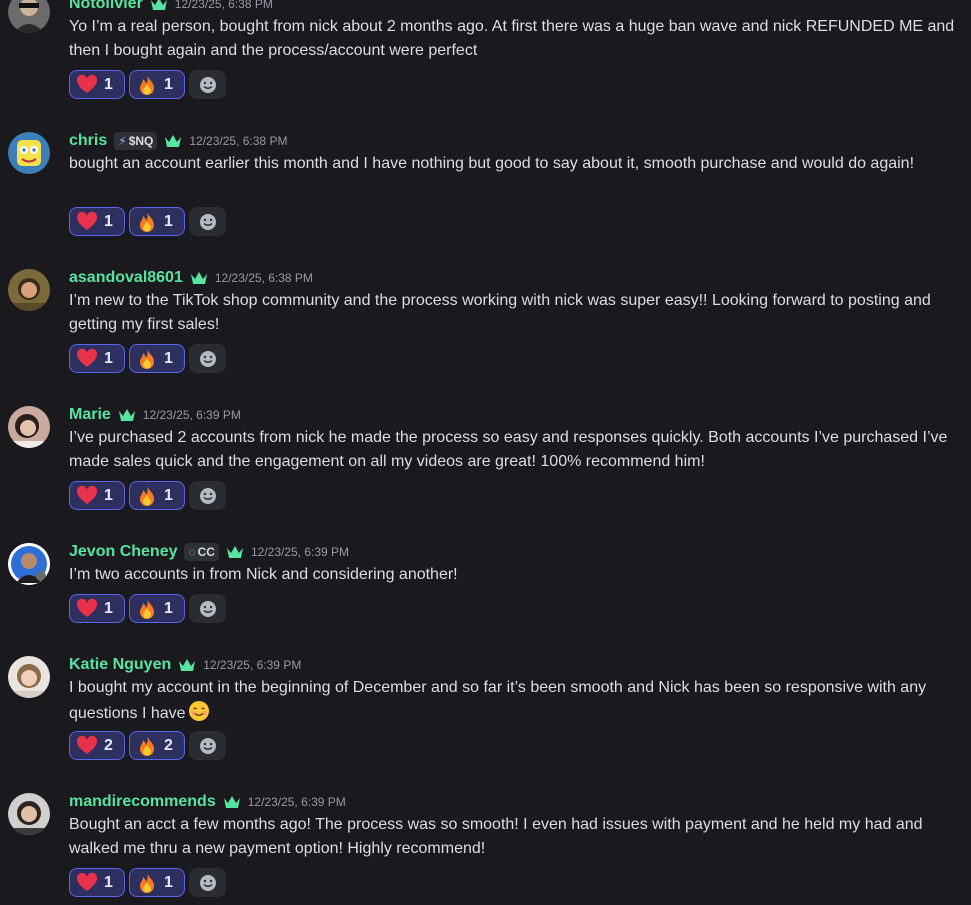 Image resolution: width=971 pixels, height=905 pixels. I want to click on clan-tag: ◌ CC, so click(201, 552).